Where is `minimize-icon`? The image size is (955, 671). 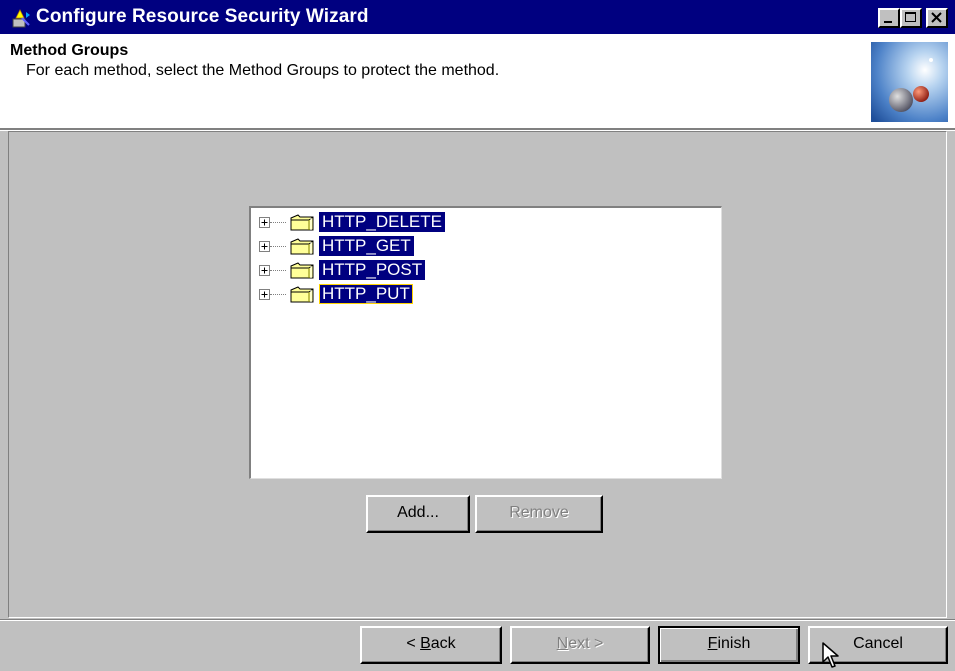
minimize-icon is located at coordinates (888, 22).